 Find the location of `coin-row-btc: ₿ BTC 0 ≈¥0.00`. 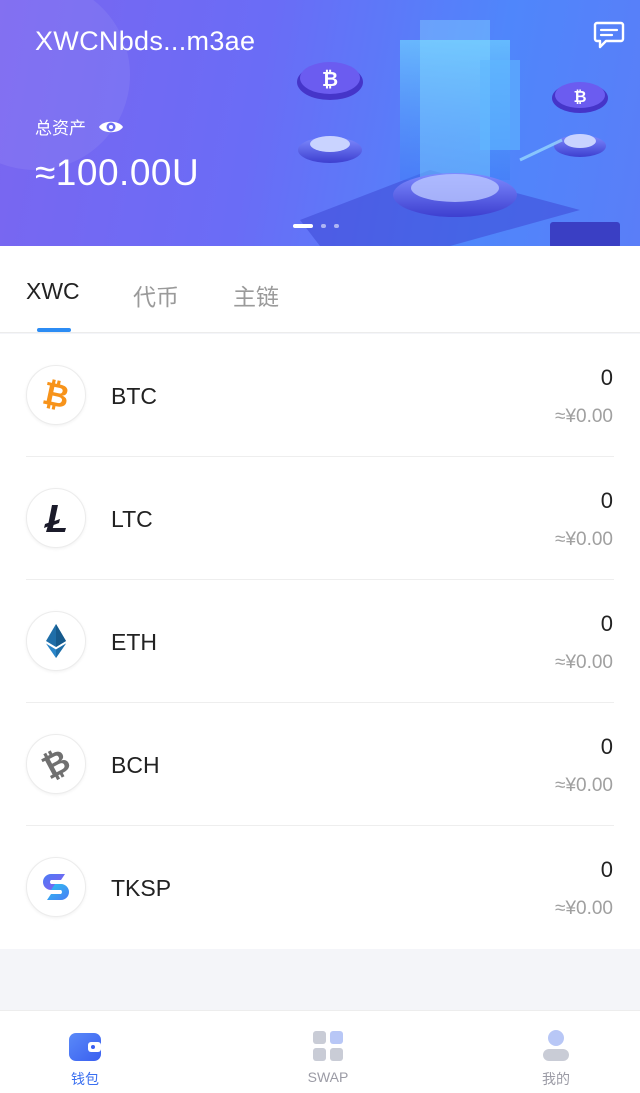

coin-row-btc: ₿ BTC 0 ≈¥0.00 is located at coordinates (320, 395).